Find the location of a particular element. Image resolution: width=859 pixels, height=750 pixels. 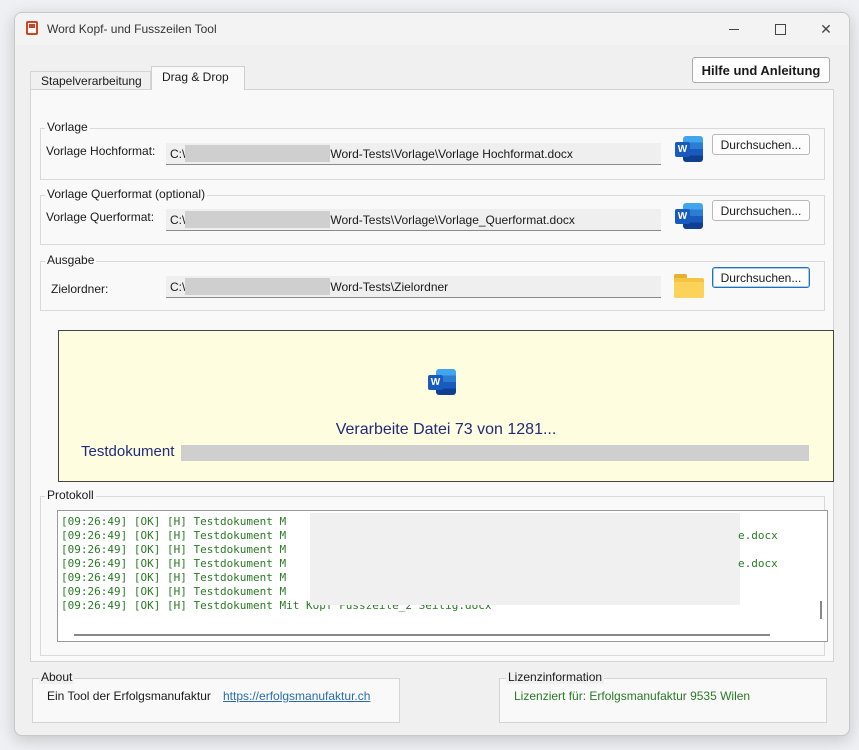

window-title: Word Kopf- und Fusszeilen Tool is located at coordinates (132, 29).